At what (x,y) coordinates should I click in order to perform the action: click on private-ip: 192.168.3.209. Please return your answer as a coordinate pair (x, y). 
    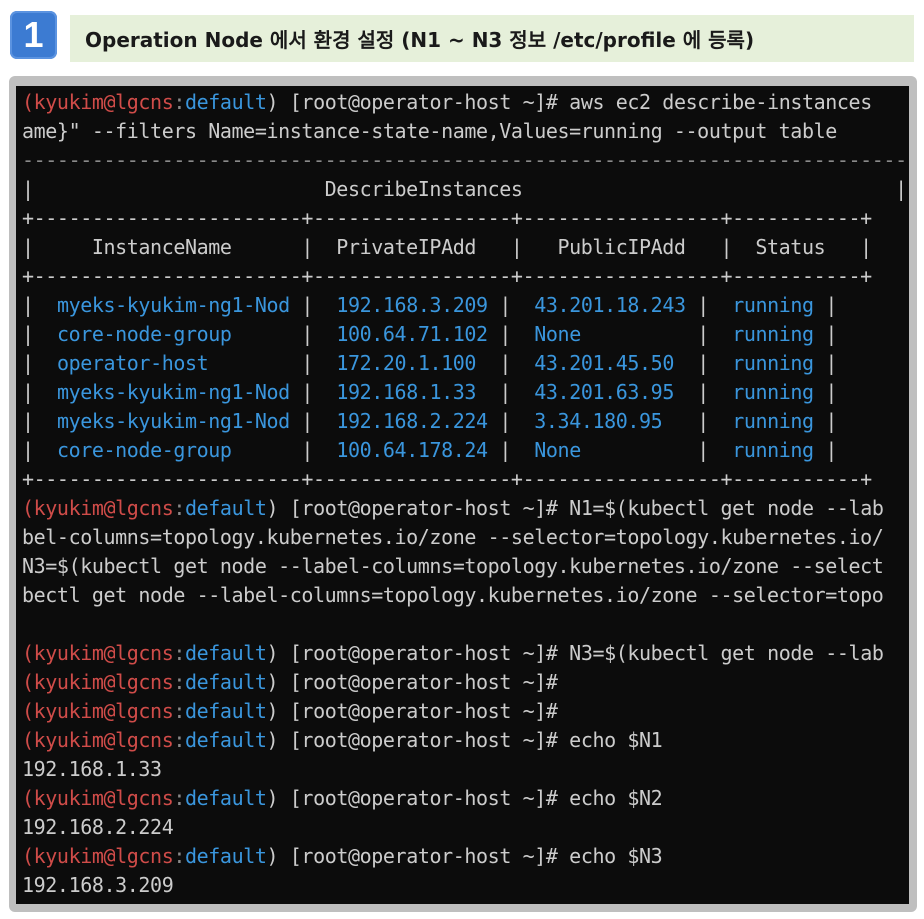
    Looking at the image, I should click on (412, 305).